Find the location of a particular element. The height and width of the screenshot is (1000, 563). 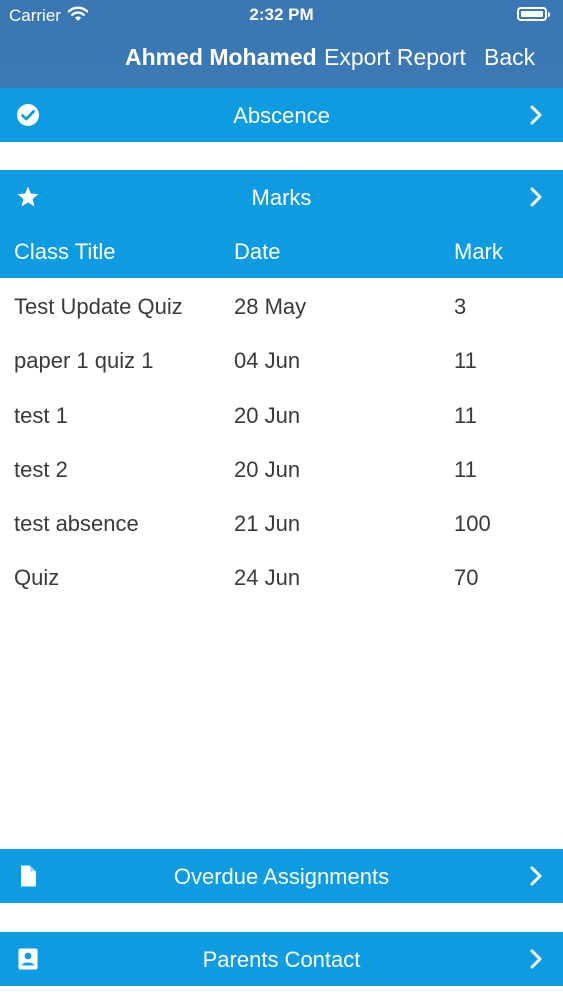

cell-class-title: Test Update Quiz is located at coordinates (98, 306).